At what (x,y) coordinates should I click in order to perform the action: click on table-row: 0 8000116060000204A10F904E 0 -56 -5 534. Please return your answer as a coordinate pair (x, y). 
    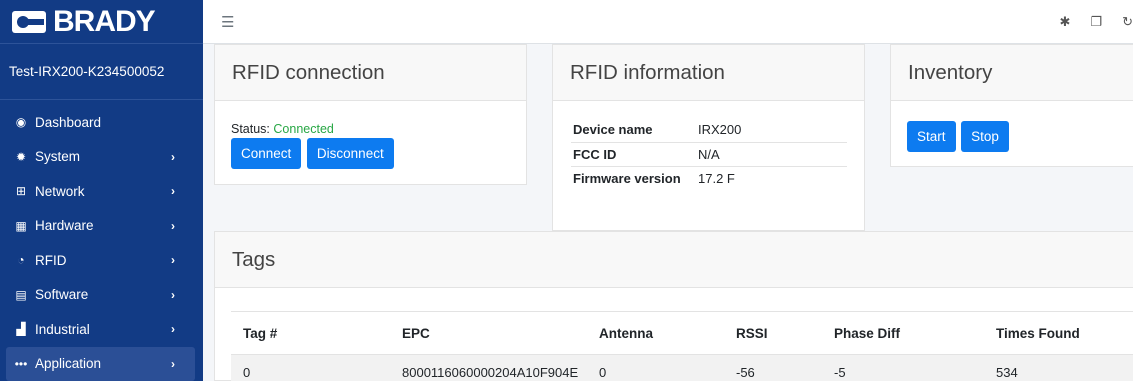
    Looking at the image, I should click on (682, 367).